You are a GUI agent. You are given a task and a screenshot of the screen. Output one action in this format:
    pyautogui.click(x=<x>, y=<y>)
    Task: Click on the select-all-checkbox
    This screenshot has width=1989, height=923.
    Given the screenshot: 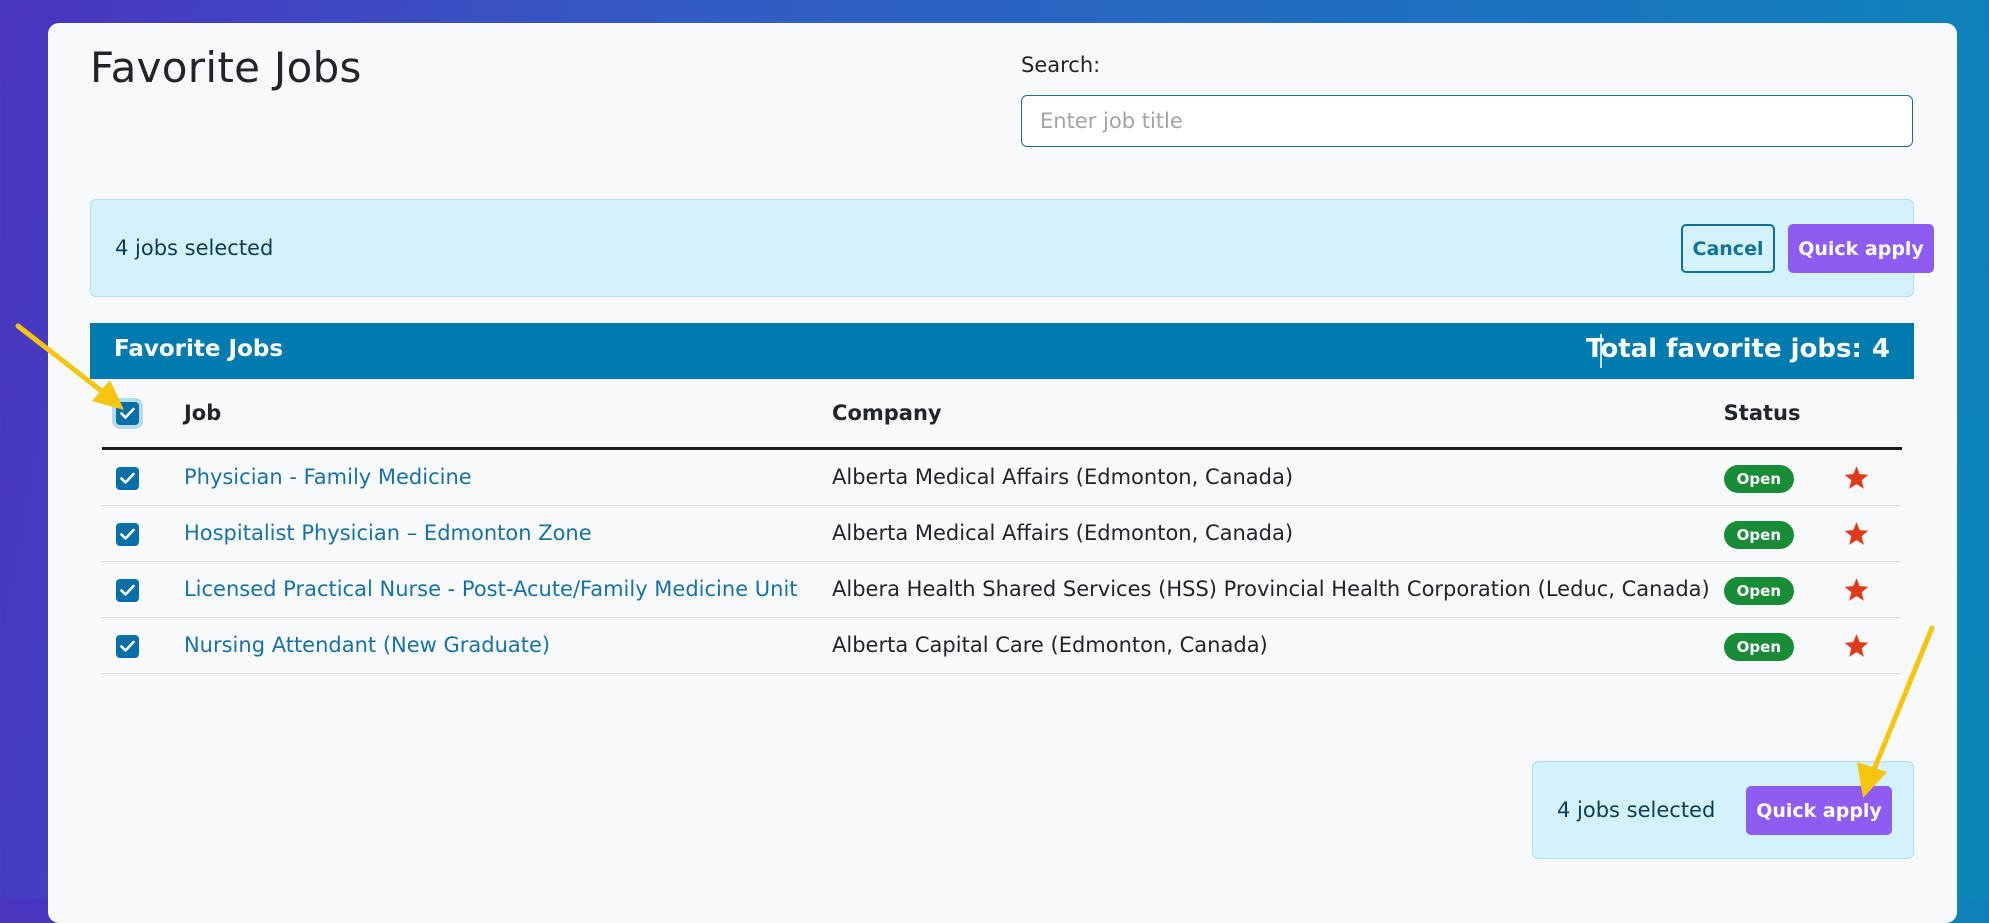 What is the action you would take?
    pyautogui.click(x=127, y=414)
    